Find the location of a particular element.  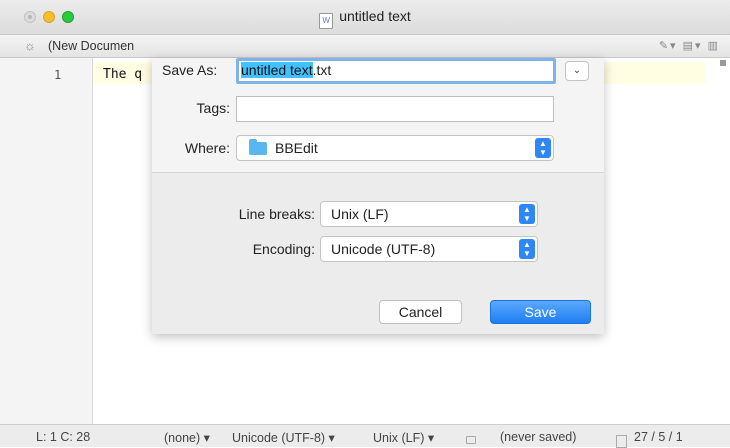

window-title: Wuntitled text is located at coordinates (365, 18).